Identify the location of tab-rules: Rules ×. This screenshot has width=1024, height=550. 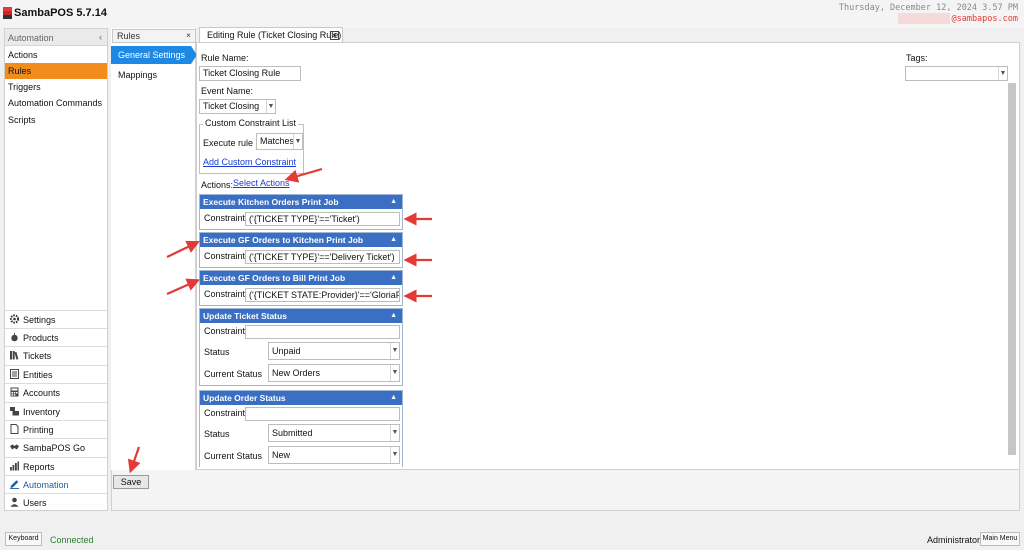
(154, 36).